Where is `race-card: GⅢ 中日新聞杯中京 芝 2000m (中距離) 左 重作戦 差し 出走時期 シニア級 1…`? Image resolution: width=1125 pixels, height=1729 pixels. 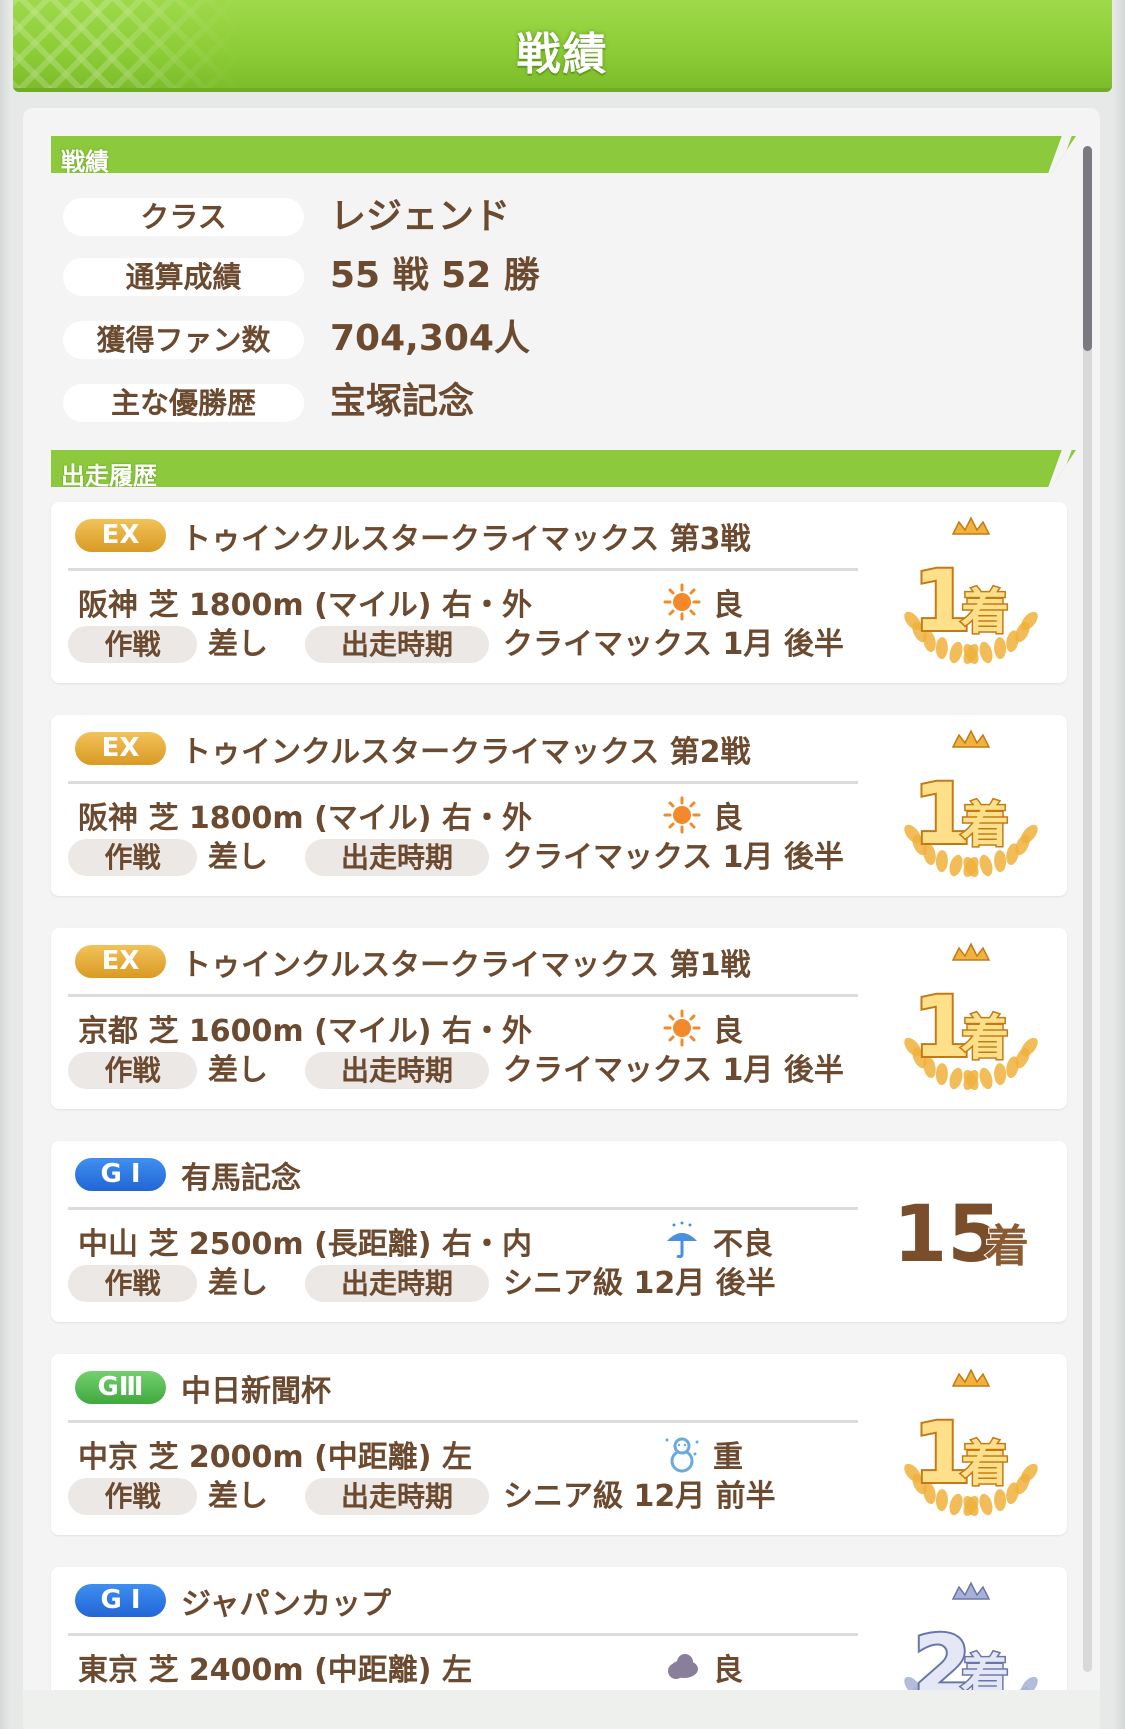 race-card: GⅢ 中日新聞杯中京 芝 2000m (中距離) 左 重作戦 差し 出走時期 シニア級 1… is located at coordinates (559, 1444).